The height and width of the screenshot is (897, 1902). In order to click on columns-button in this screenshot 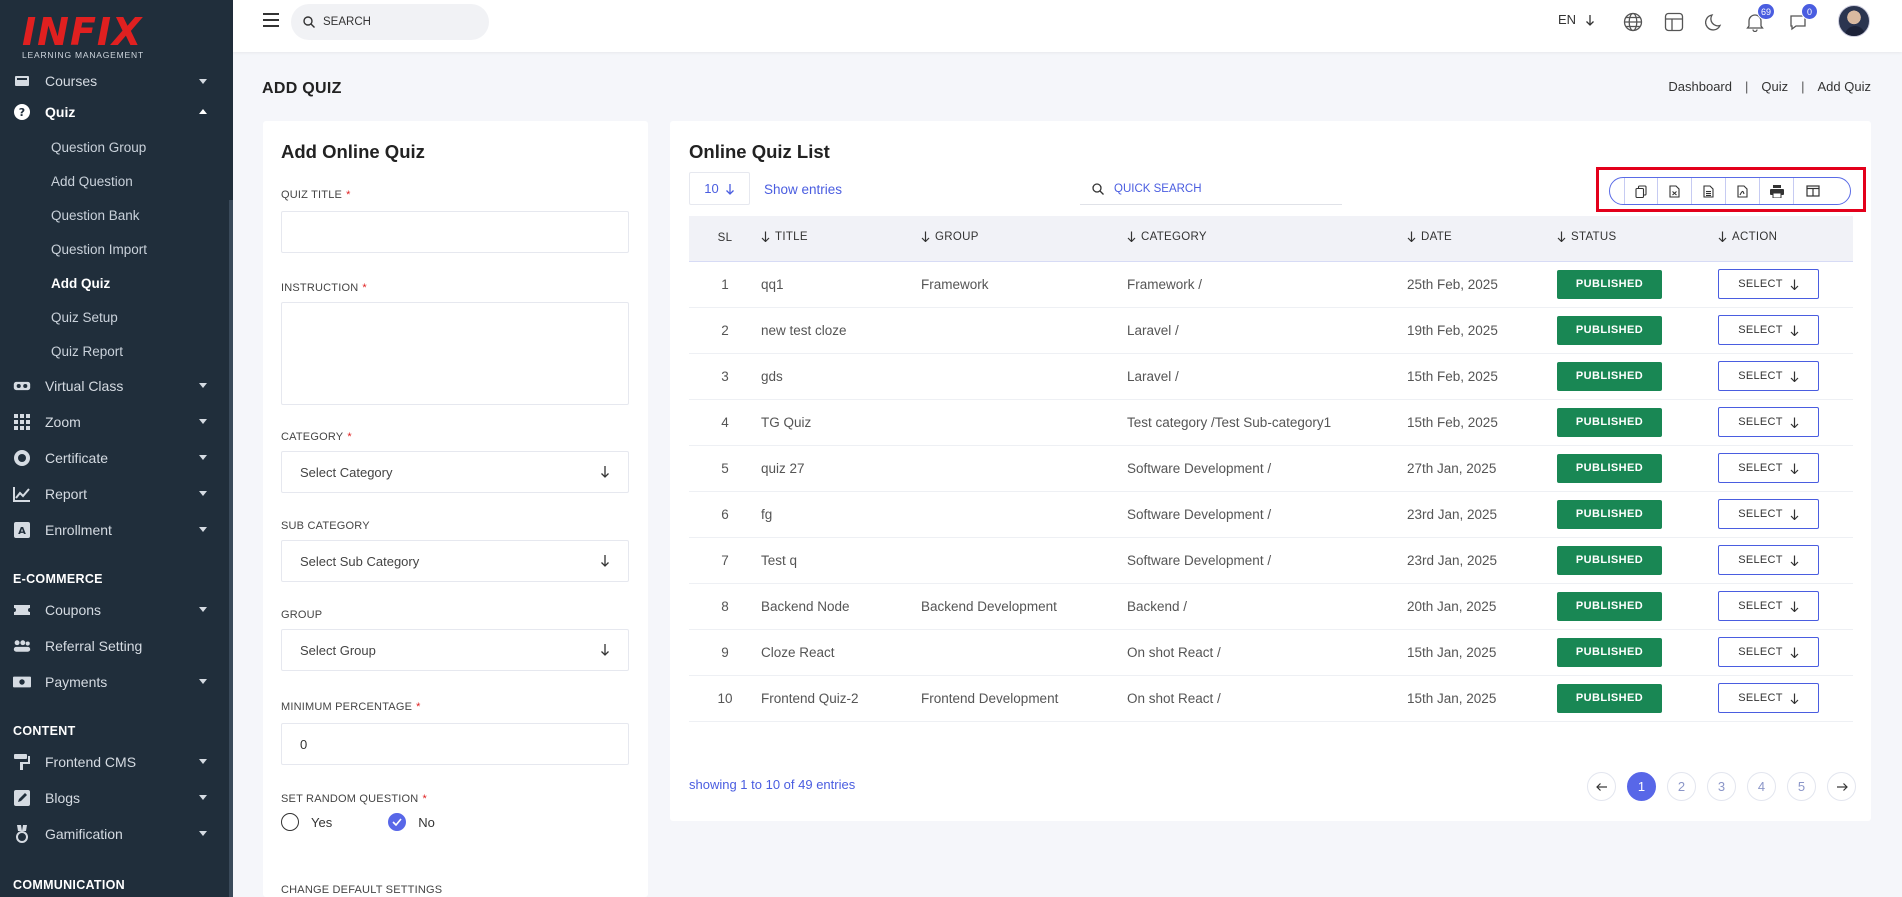, I will do `click(1813, 191)`.